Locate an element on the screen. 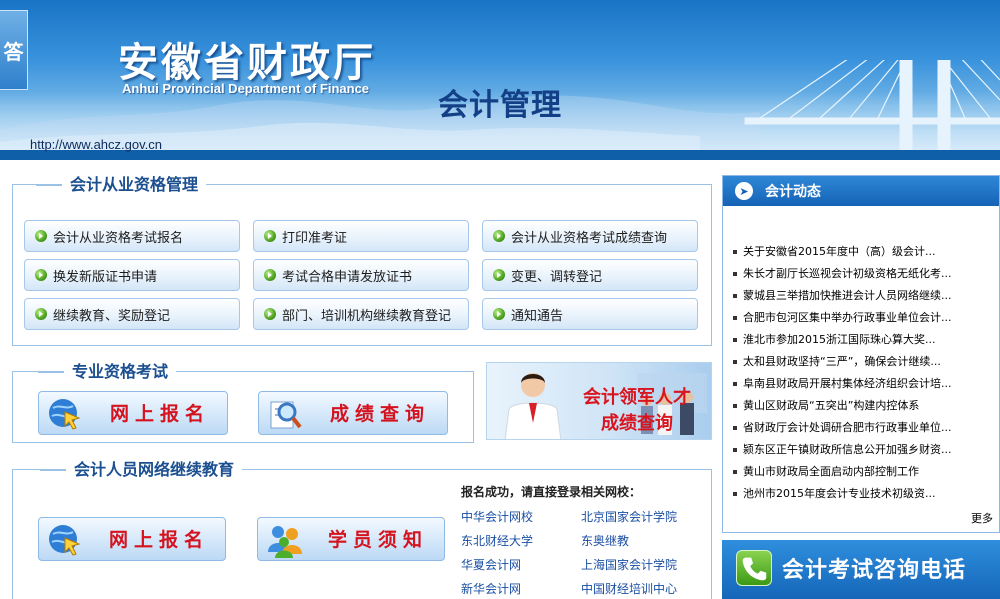 The width and height of the screenshot is (1000, 599). professional-score-label: 成绩查询 is located at coordinates (379, 414).